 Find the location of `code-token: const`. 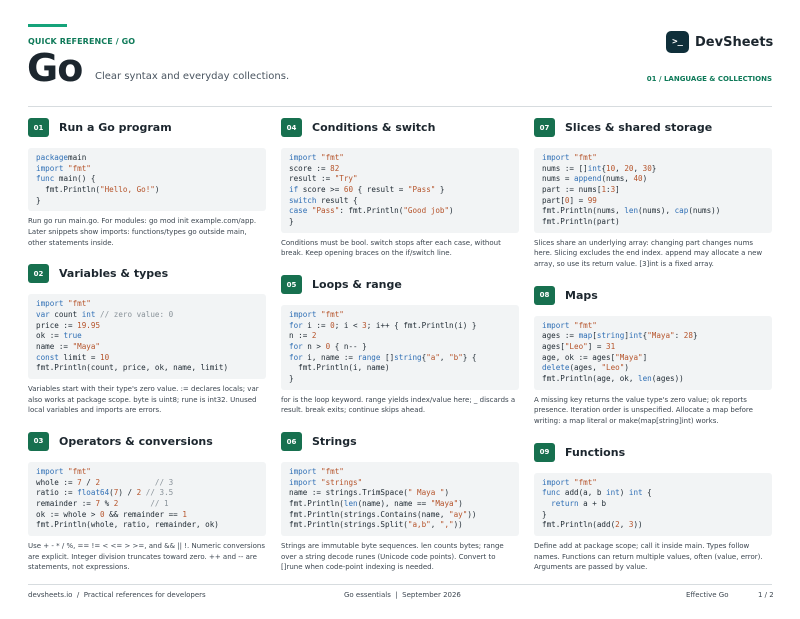

code-token: const is located at coordinates (47, 357).